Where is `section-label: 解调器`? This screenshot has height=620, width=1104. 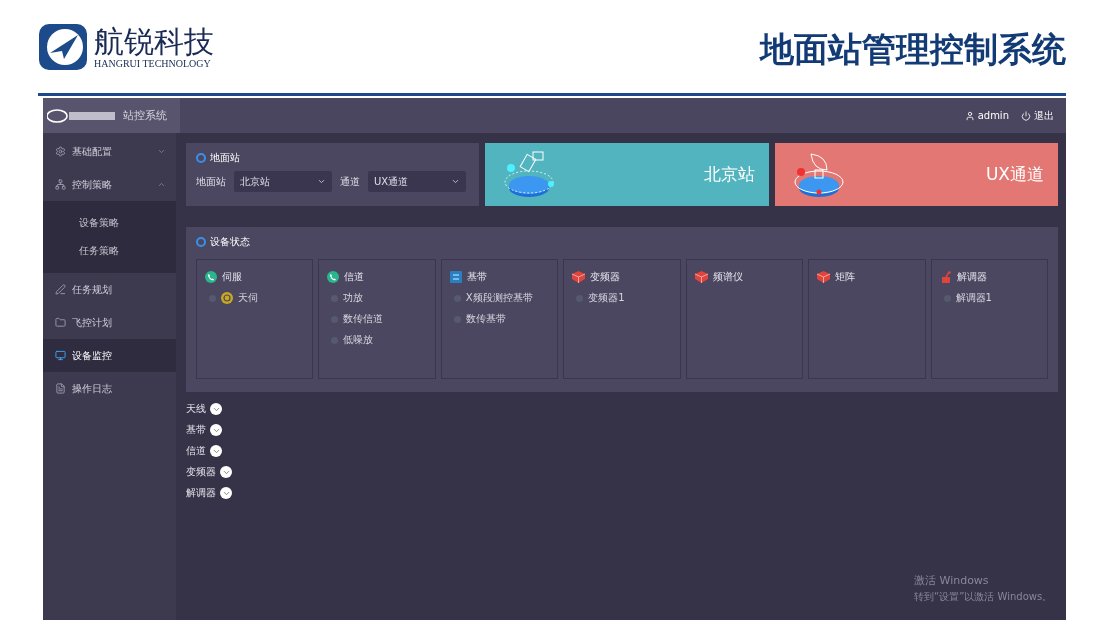 section-label: 解调器 is located at coordinates (201, 493).